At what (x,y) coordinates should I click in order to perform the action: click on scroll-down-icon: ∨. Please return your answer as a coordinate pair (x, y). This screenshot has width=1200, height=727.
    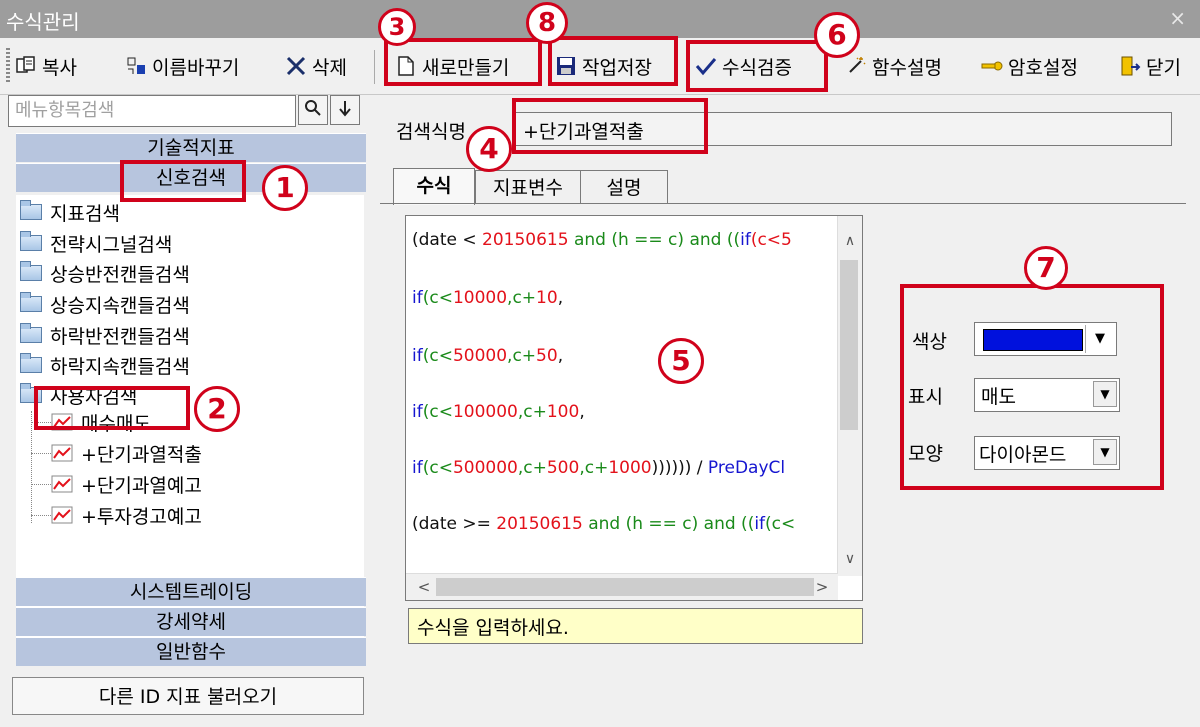
    Looking at the image, I should click on (850, 559).